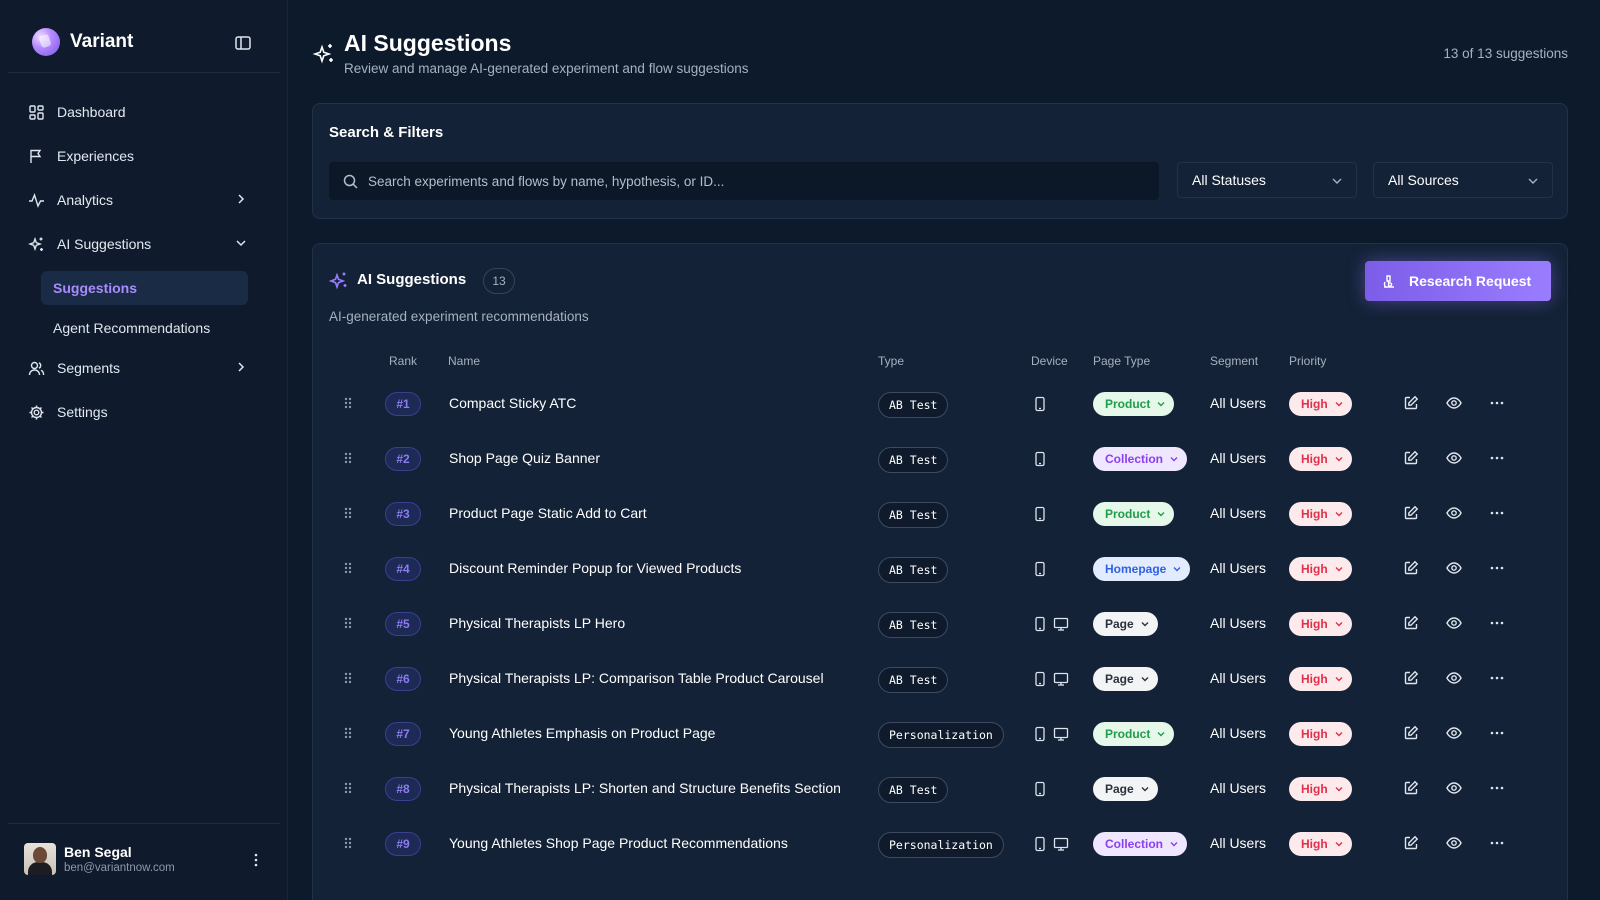  I want to click on status-select: All Statuses, so click(1267, 180).